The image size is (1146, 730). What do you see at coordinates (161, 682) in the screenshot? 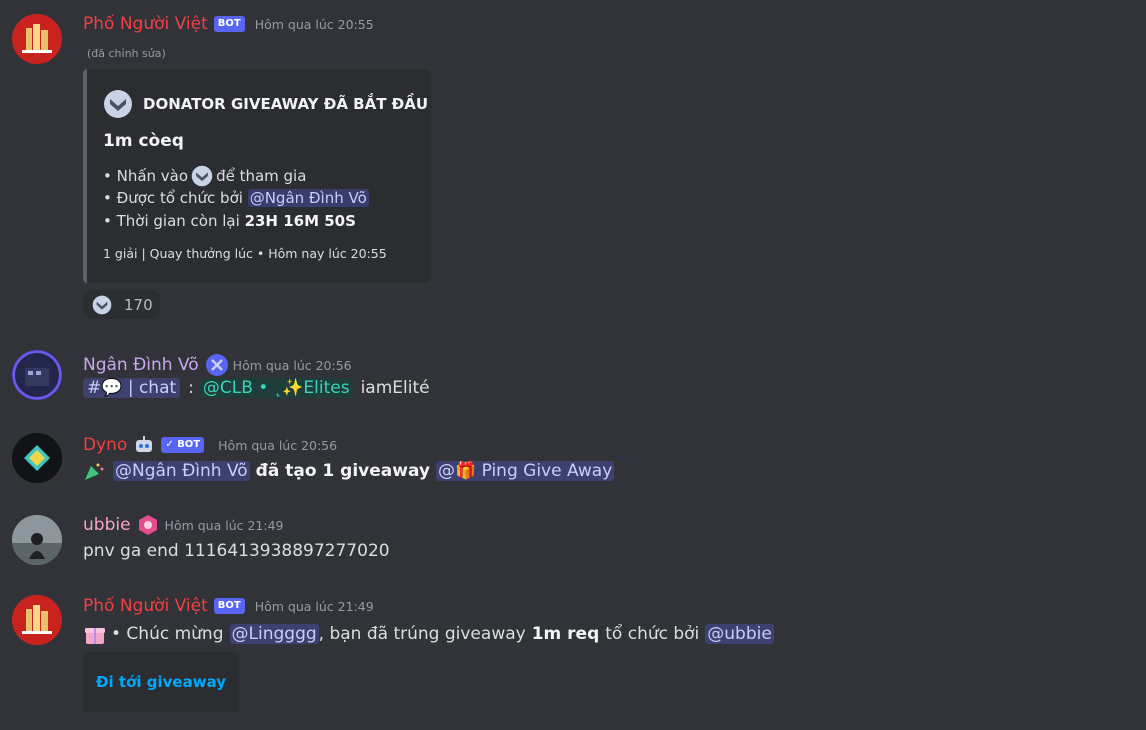
I see `go-to-giveaway-button: Đi tới giveaway` at bounding box center [161, 682].